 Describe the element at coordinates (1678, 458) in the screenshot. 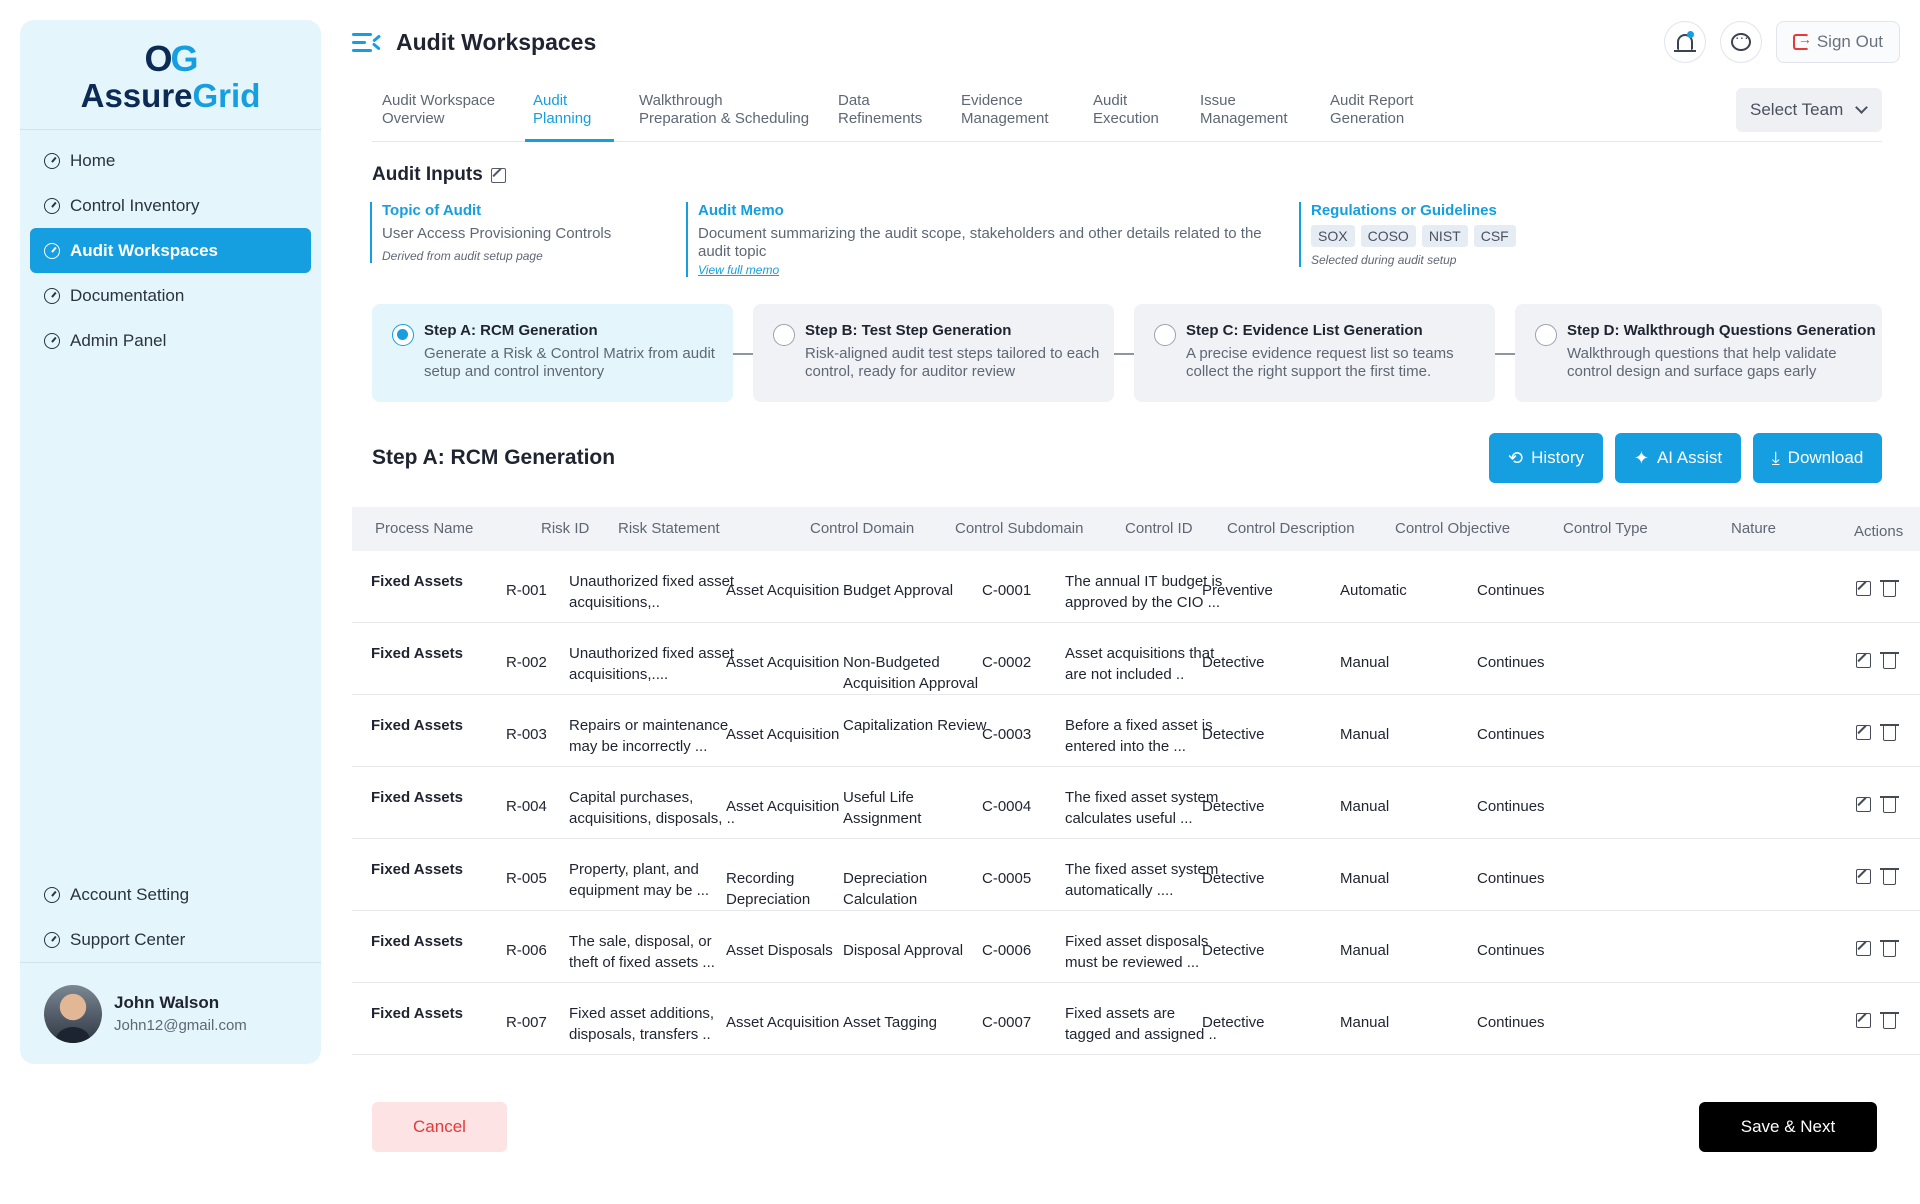

I see `ai-assist-button: ✦ AI Assist` at that location.